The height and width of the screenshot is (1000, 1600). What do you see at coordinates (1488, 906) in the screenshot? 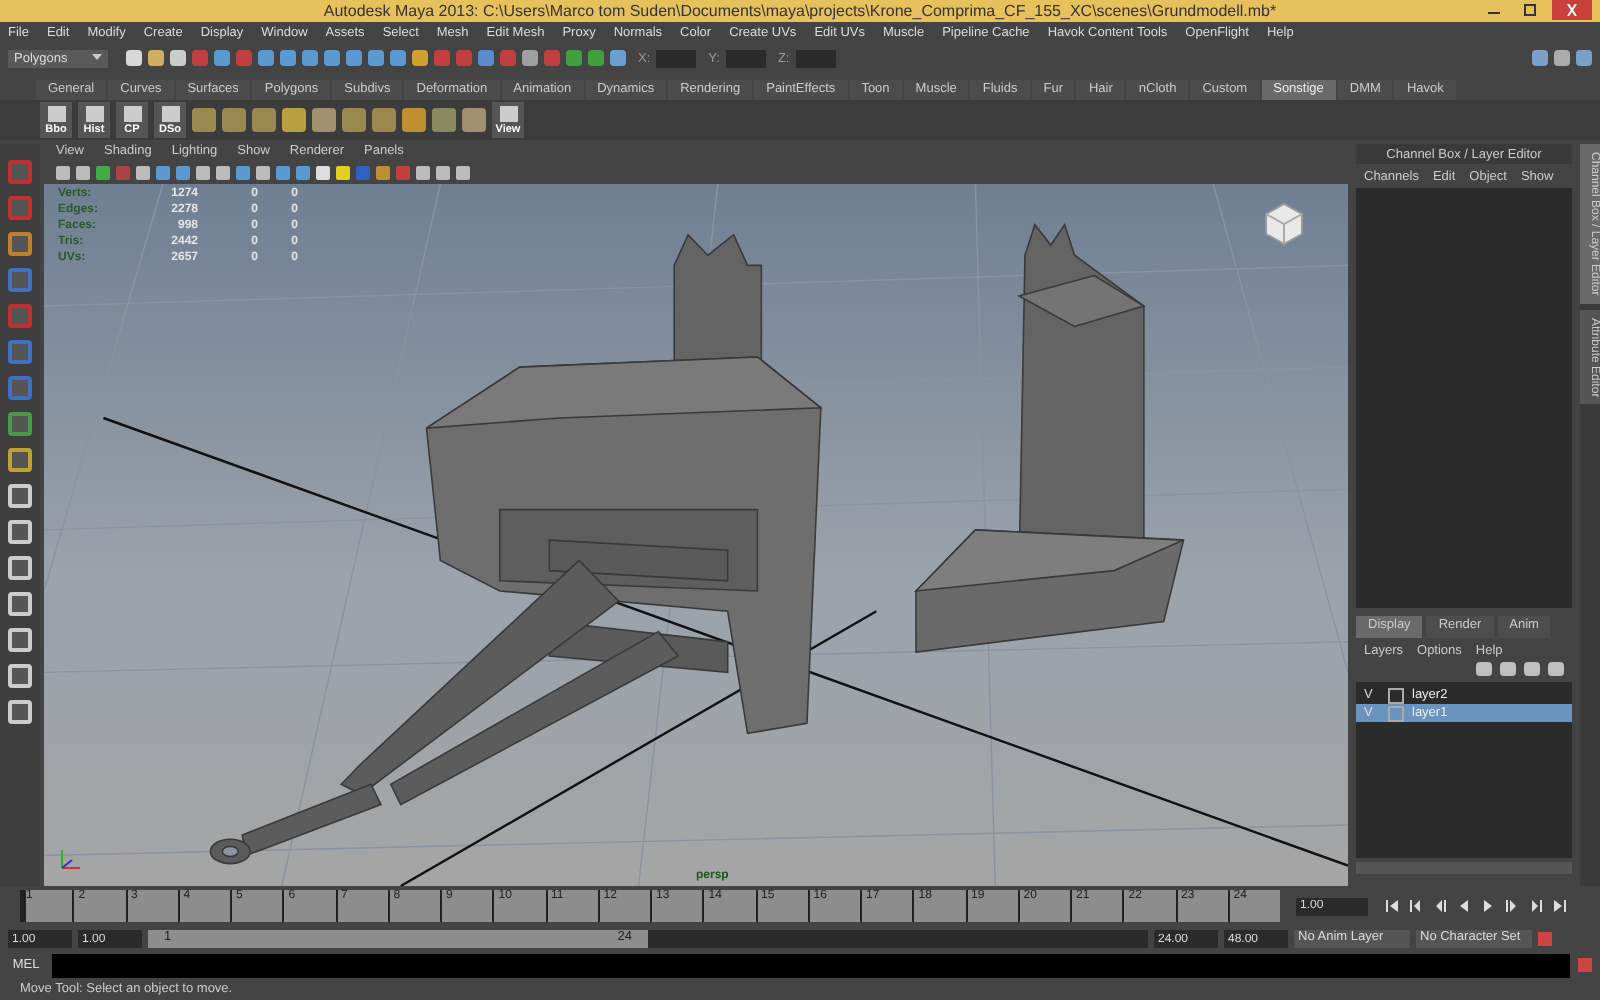
I see `play-icon` at bounding box center [1488, 906].